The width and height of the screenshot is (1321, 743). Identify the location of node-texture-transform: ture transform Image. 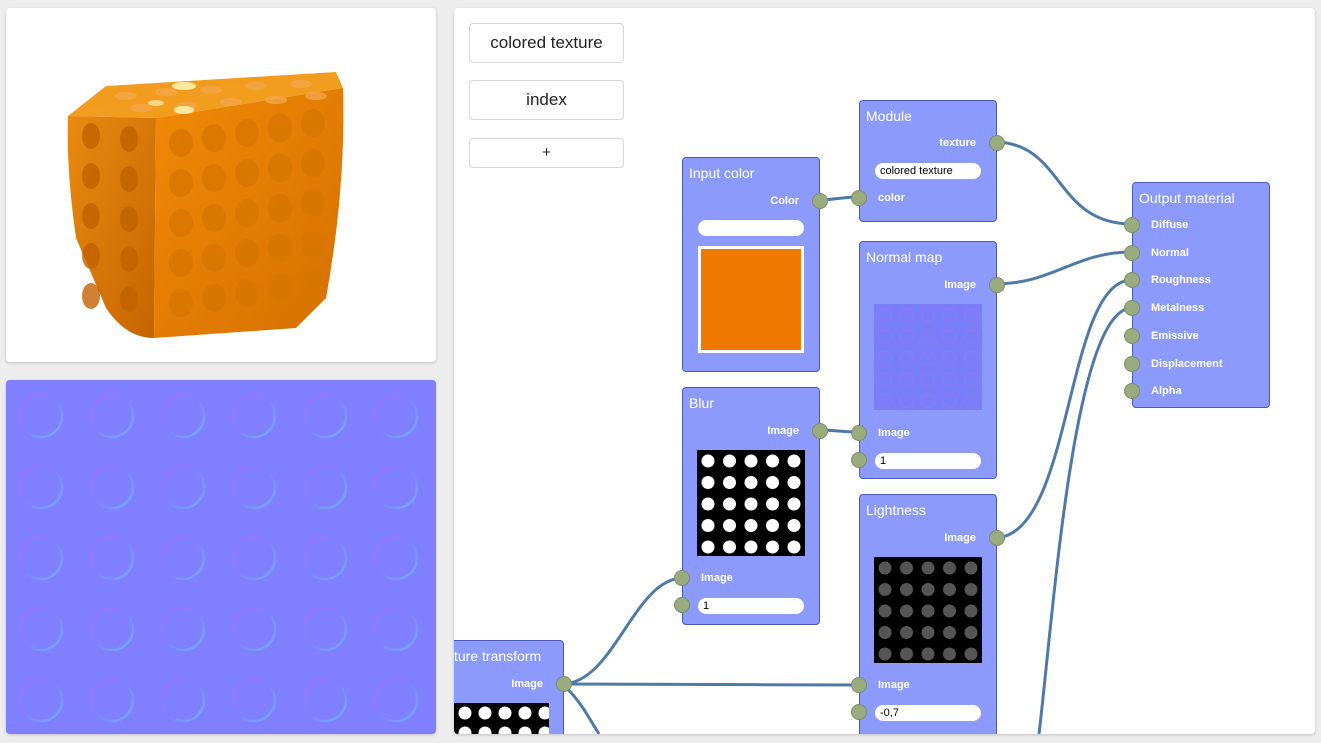
(513, 687).